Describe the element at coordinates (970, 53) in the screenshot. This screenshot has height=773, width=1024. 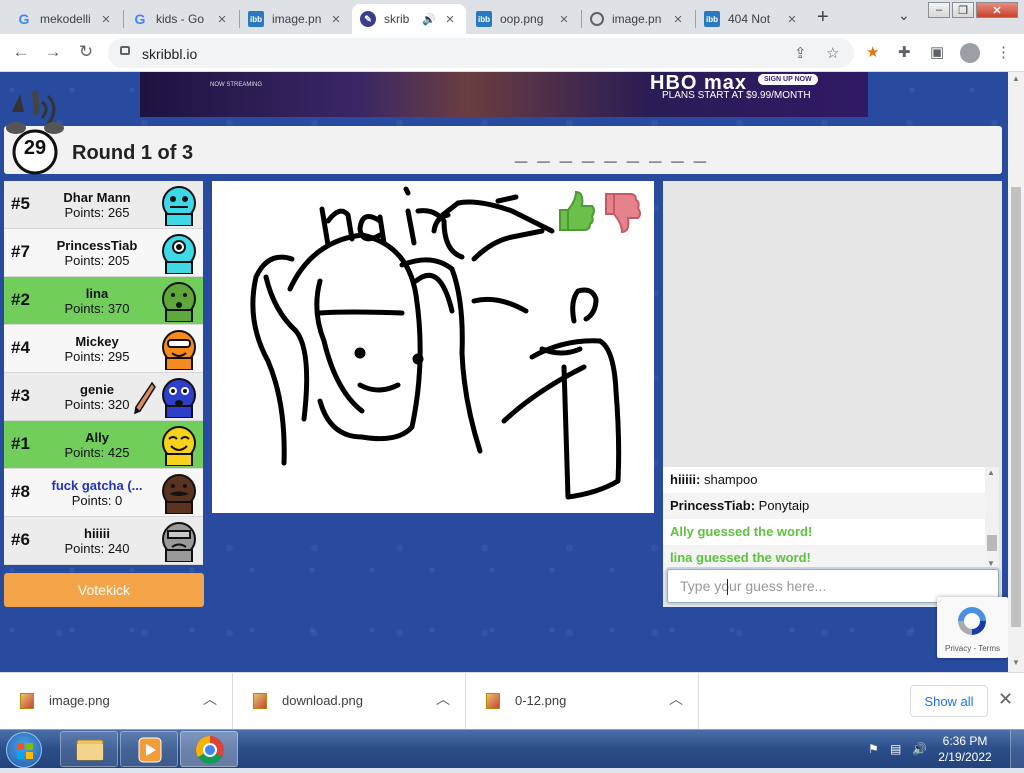
I see `profile-avatar` at that location.